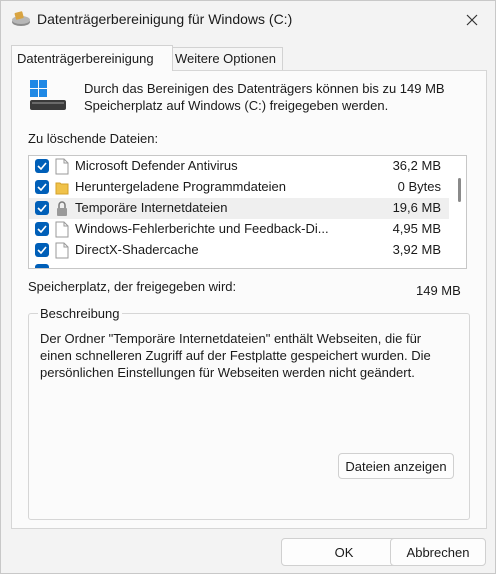 Image resolution: width=496 pixels, height=574 pixels. I want to click on list-item: Heruntergeladene Programmdateien 0 Bytes, so click(239, 187).